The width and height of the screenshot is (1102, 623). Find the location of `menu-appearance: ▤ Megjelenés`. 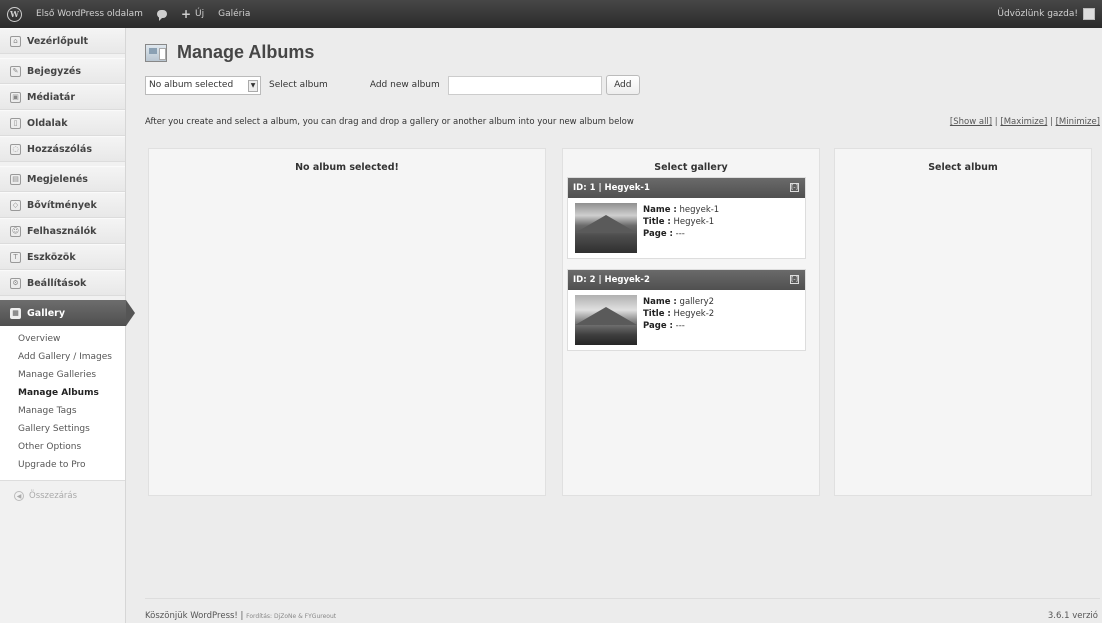

menu-appearance: ▤ Megjelenés is located at coordinates (62, 179).